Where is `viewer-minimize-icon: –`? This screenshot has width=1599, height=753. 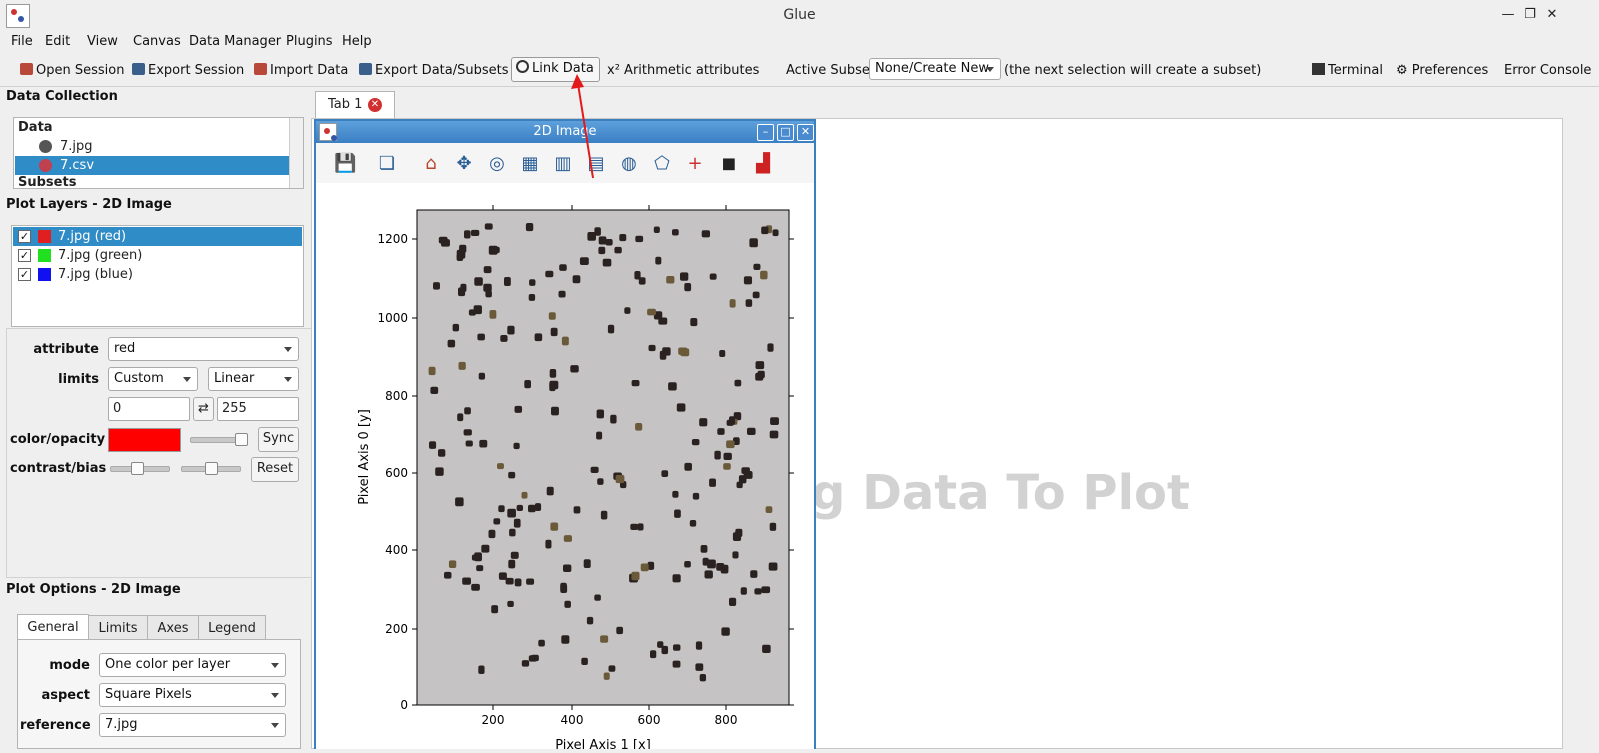 viewer-minimize-icon: – is located at coordinates (765, 132).